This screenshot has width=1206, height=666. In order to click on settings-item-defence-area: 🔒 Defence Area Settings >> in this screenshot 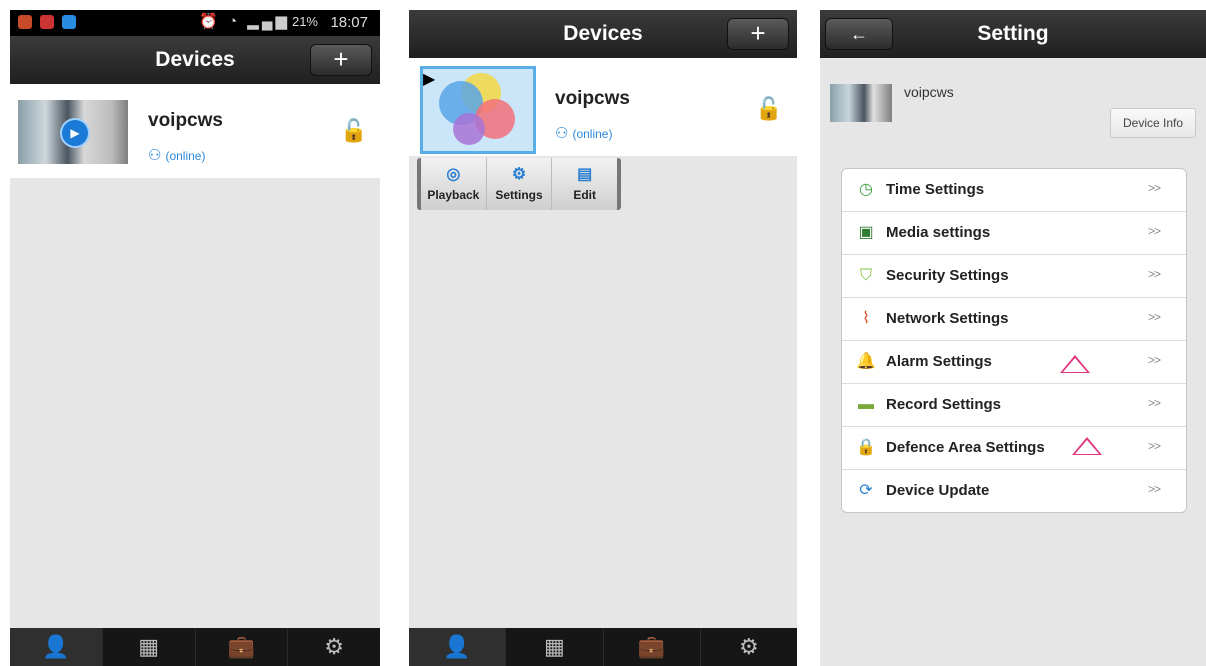, I will do `click(1014, 448)`.